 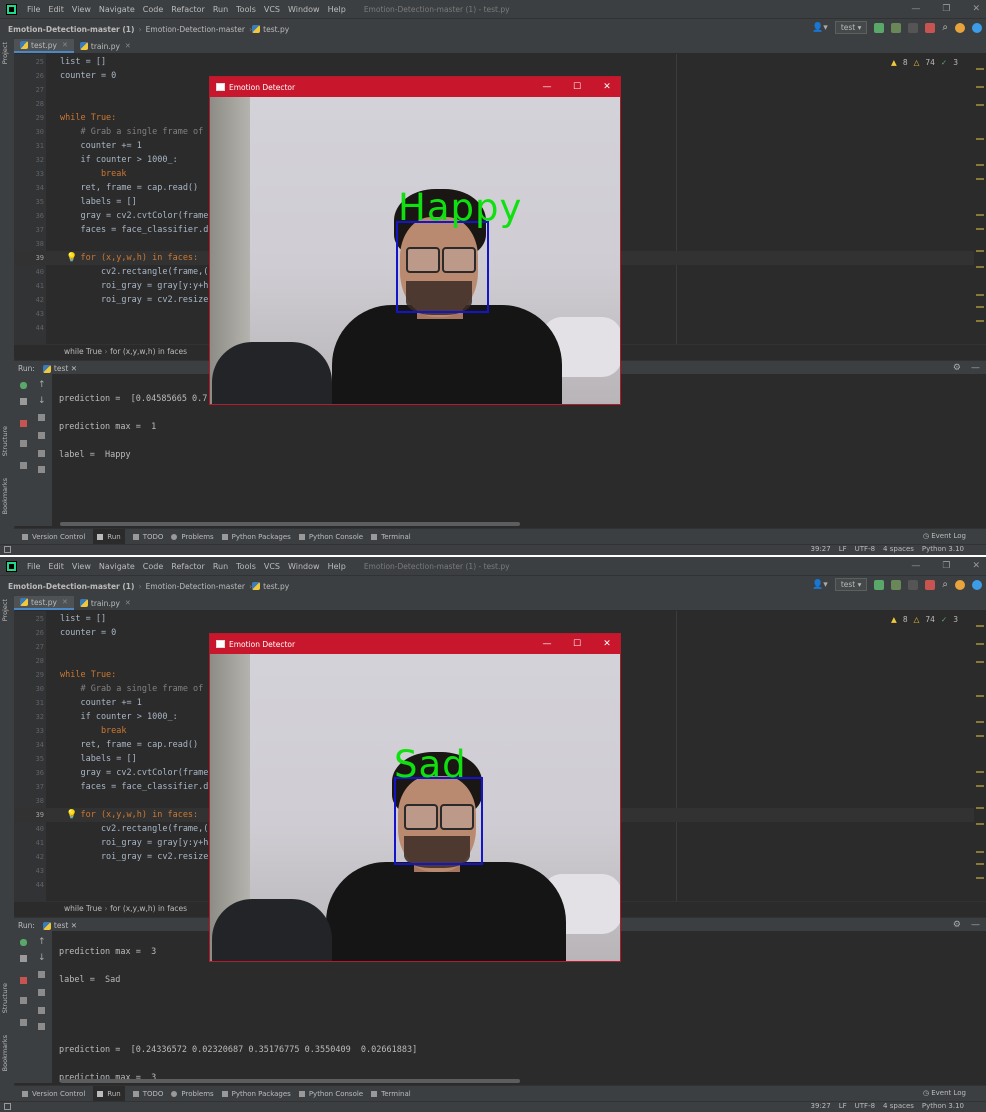 What do you see at coordinates (272, 9) in the screenshot?
I see `menu-vcs: VCS` at bounding box center [272, 9].